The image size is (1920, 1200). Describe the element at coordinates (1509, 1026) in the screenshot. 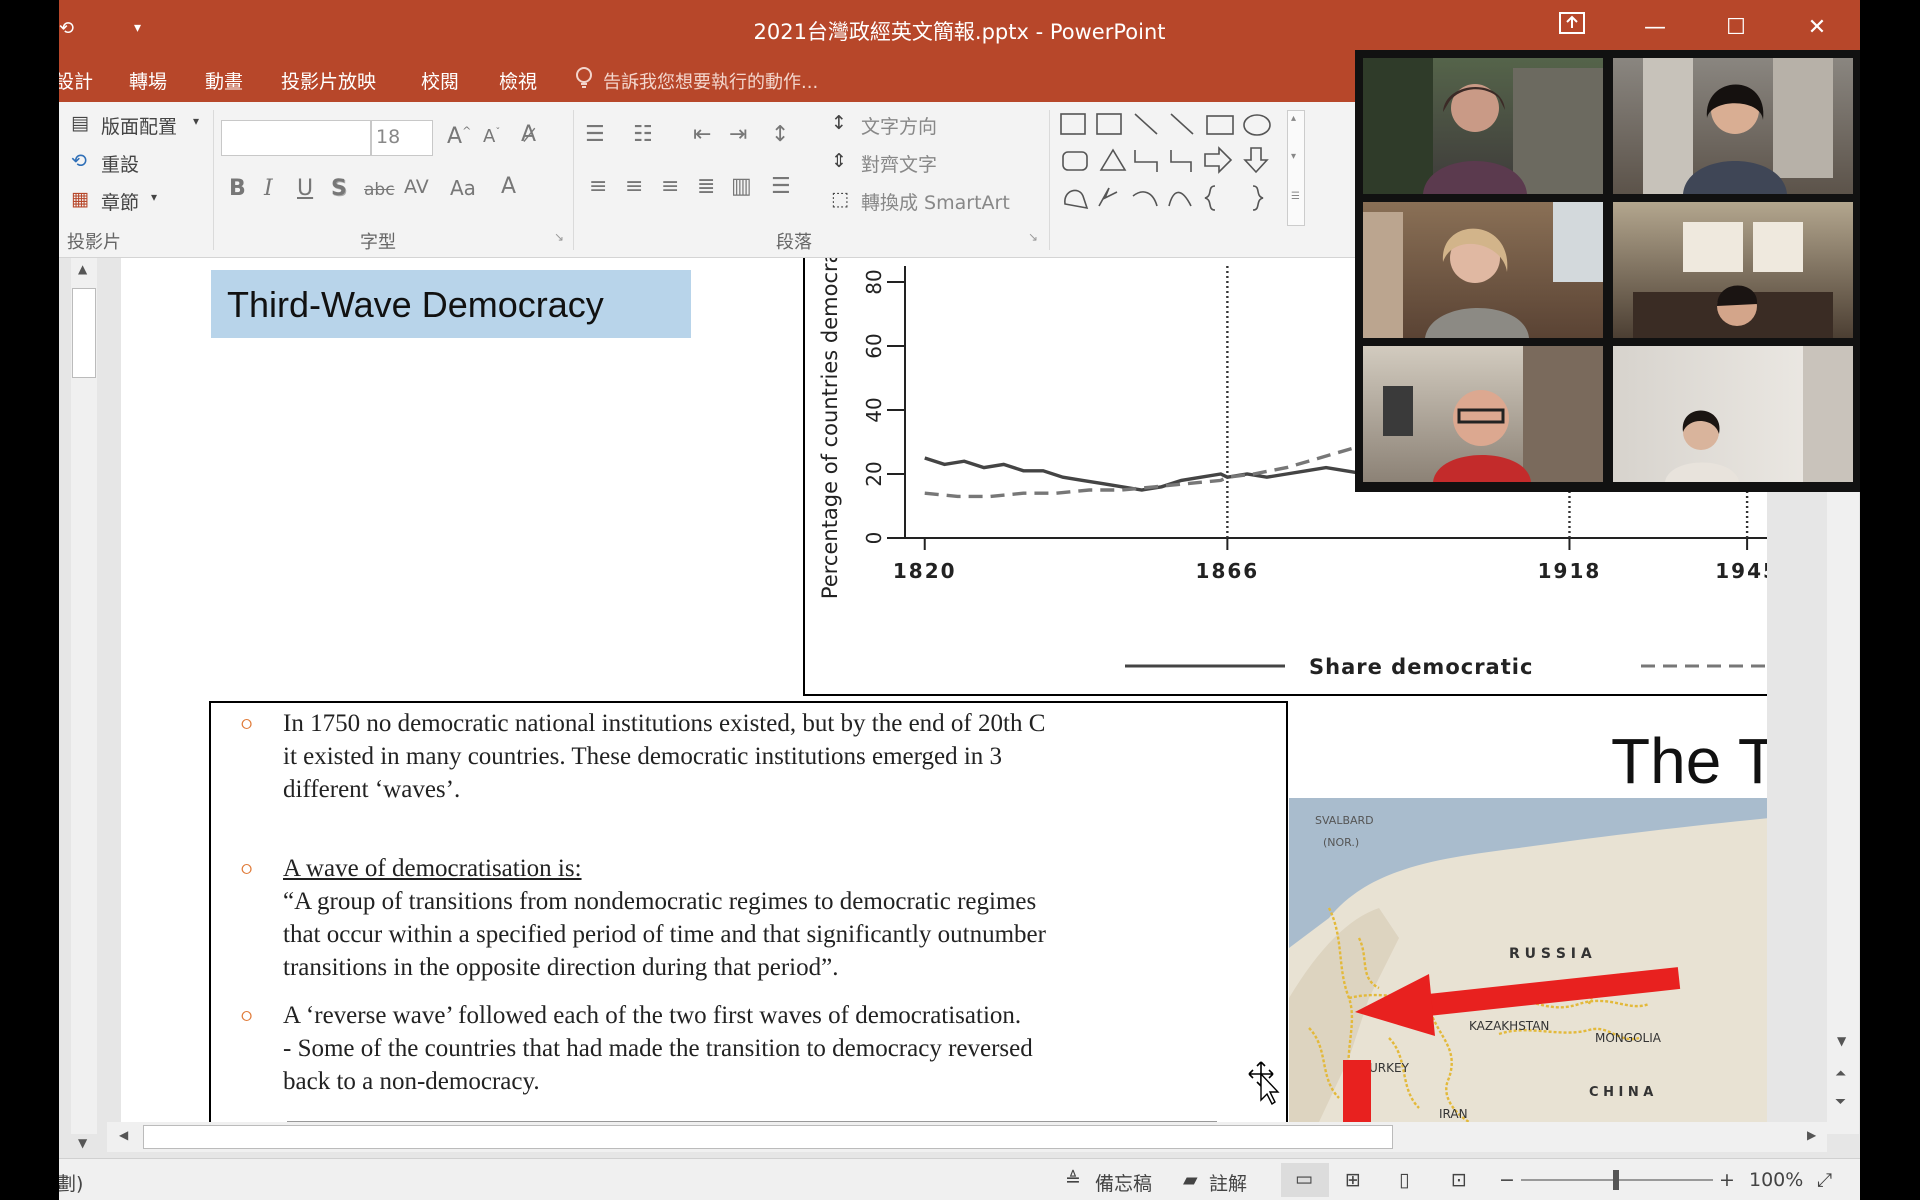

I see `map-label-kazakhstan: KAZAKHSTAN` at that location.